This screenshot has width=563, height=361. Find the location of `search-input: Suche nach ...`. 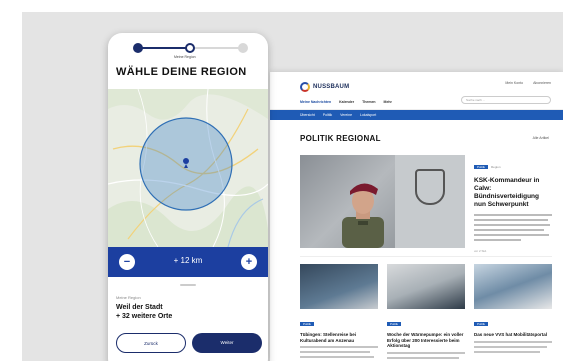

search-input: Suche nach ... is located at coordinates (506, 100).